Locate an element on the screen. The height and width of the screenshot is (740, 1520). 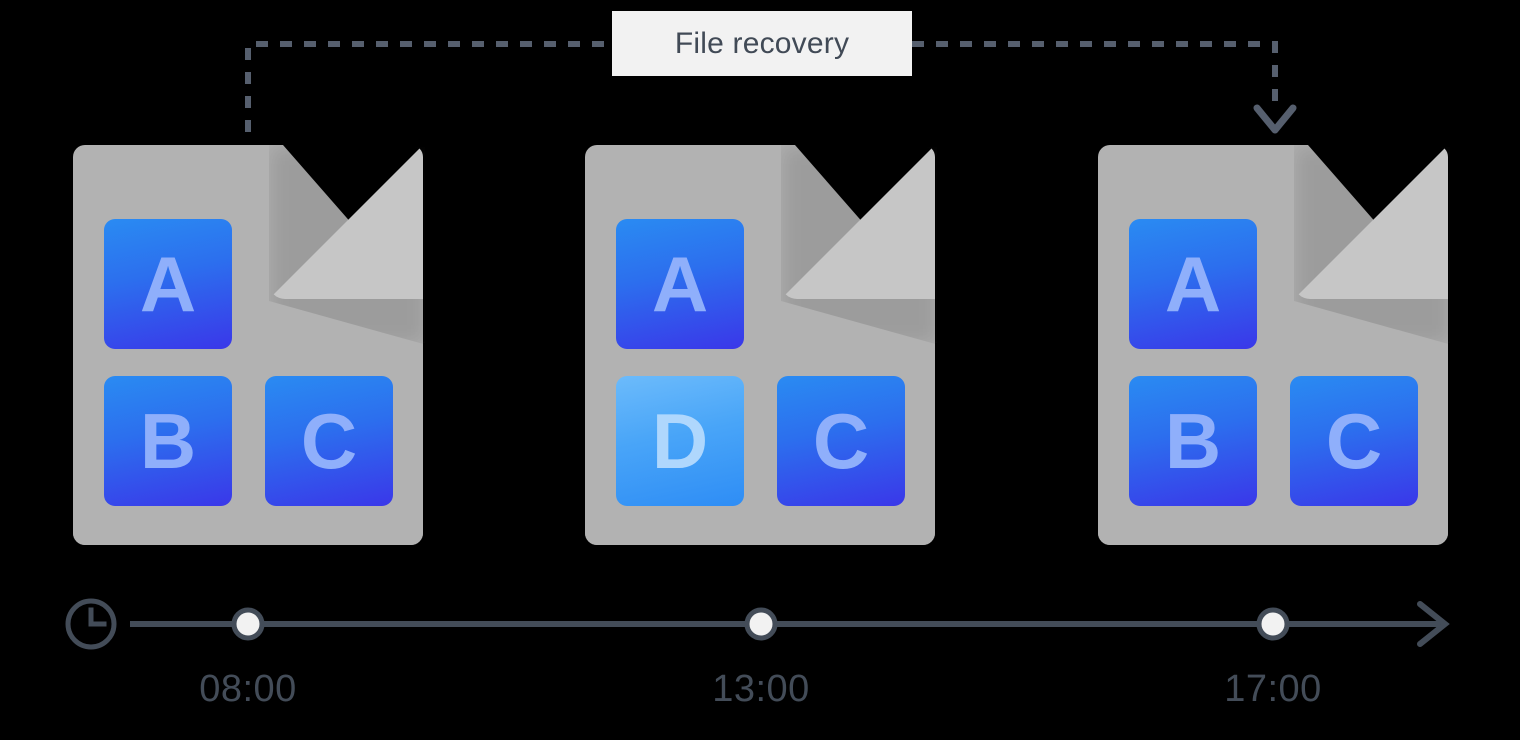
timeline-label-08-00: 08:00 is located at coordinates (248, 689).